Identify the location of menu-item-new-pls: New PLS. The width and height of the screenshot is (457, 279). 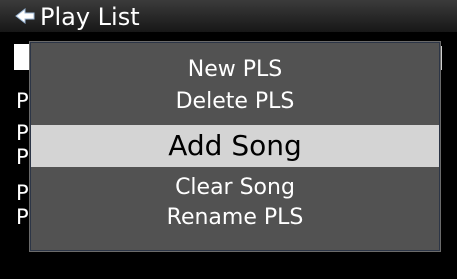
(235, 70).